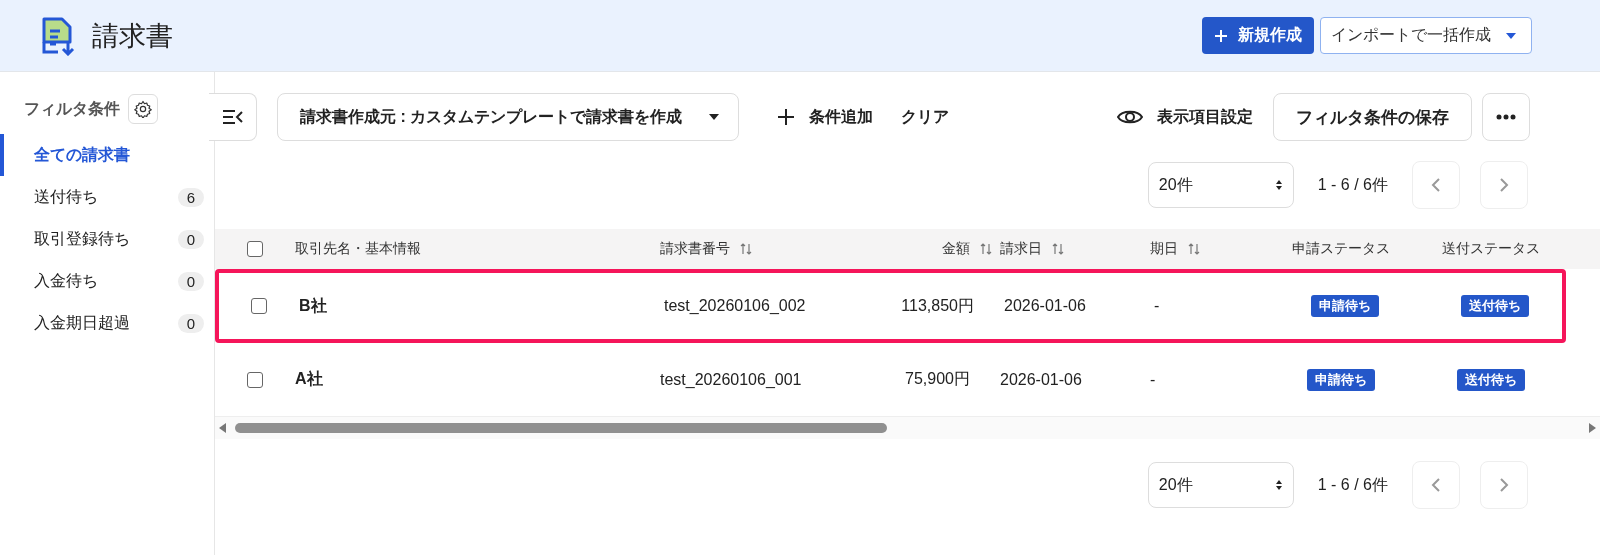 The width and height of the screenshot is (1600, 555). Describe the element at coordinates (1491, 249) in the screenshot. I see `column-header: 送付ステータス` at that location.